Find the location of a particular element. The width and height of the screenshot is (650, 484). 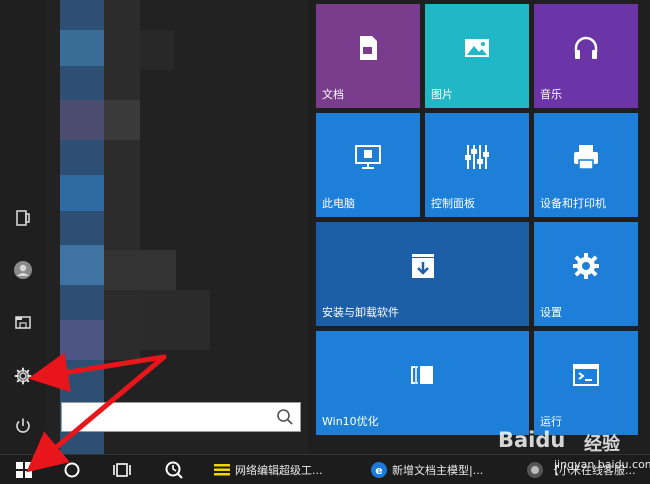

tile-this-pc: 此电脑 is located at coordinates (368, 165).